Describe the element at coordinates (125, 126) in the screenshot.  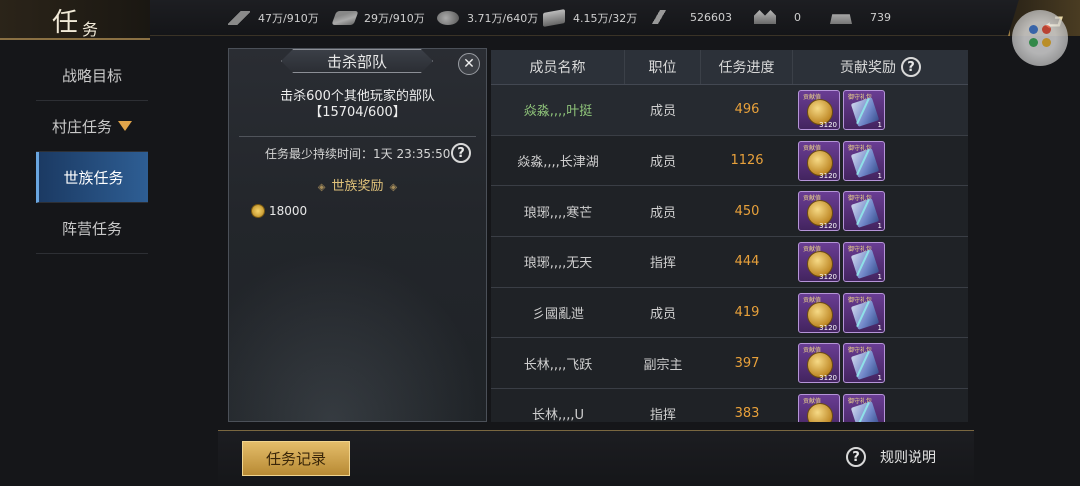
I see `dropdown-triangle-icon` at that location.